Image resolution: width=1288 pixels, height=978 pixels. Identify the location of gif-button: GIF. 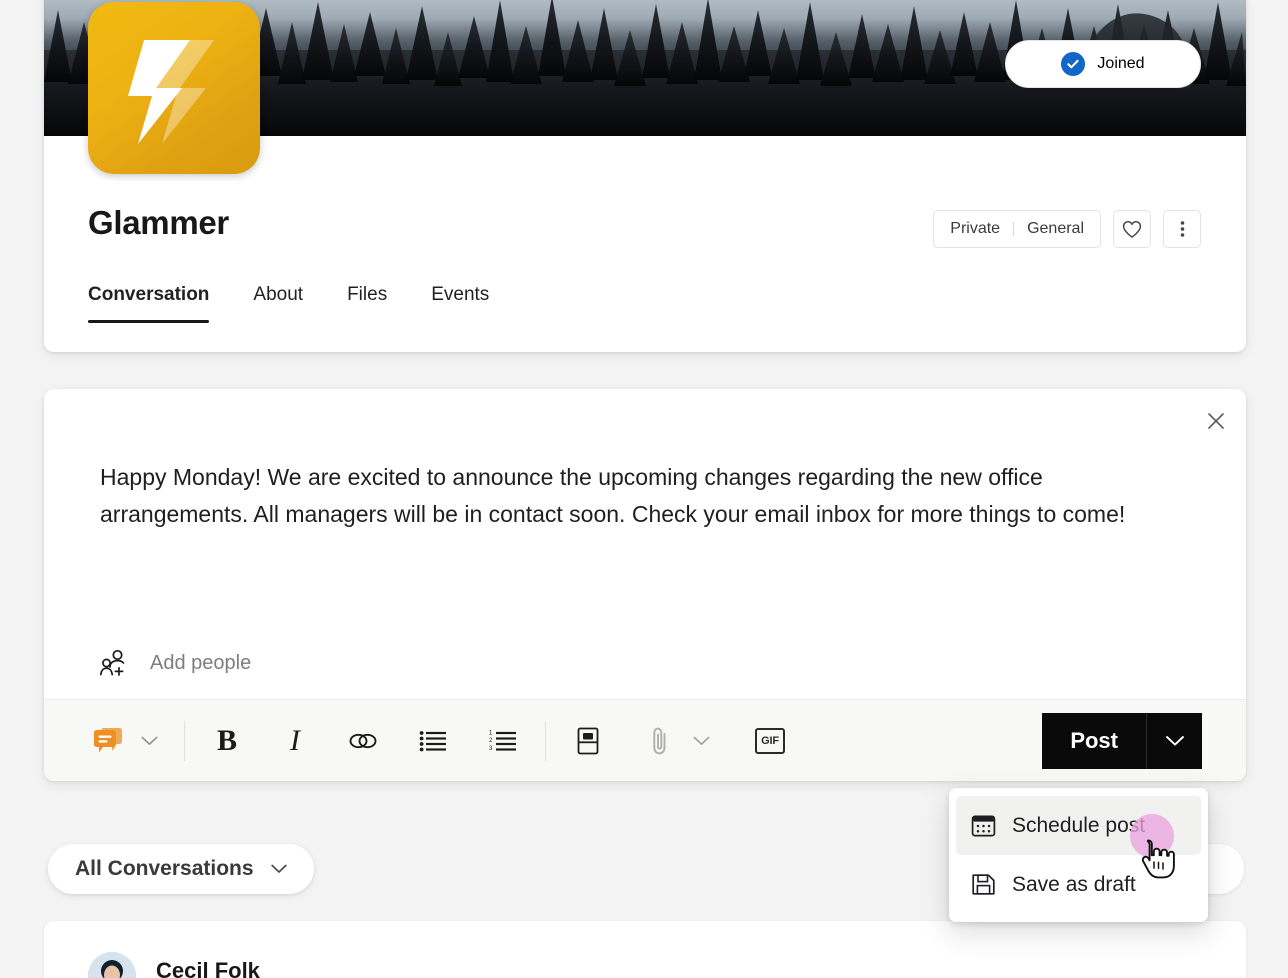
(770, 741).